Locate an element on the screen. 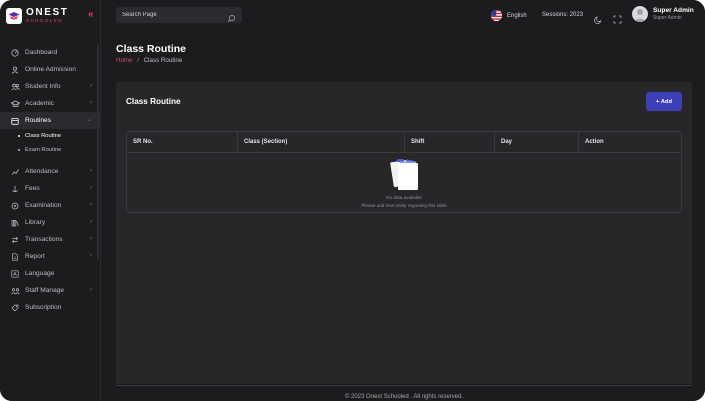 Image resolution: width=705 pixels, height=401 pixels. user-role: Super Admin is located at coordinates (667, 17).